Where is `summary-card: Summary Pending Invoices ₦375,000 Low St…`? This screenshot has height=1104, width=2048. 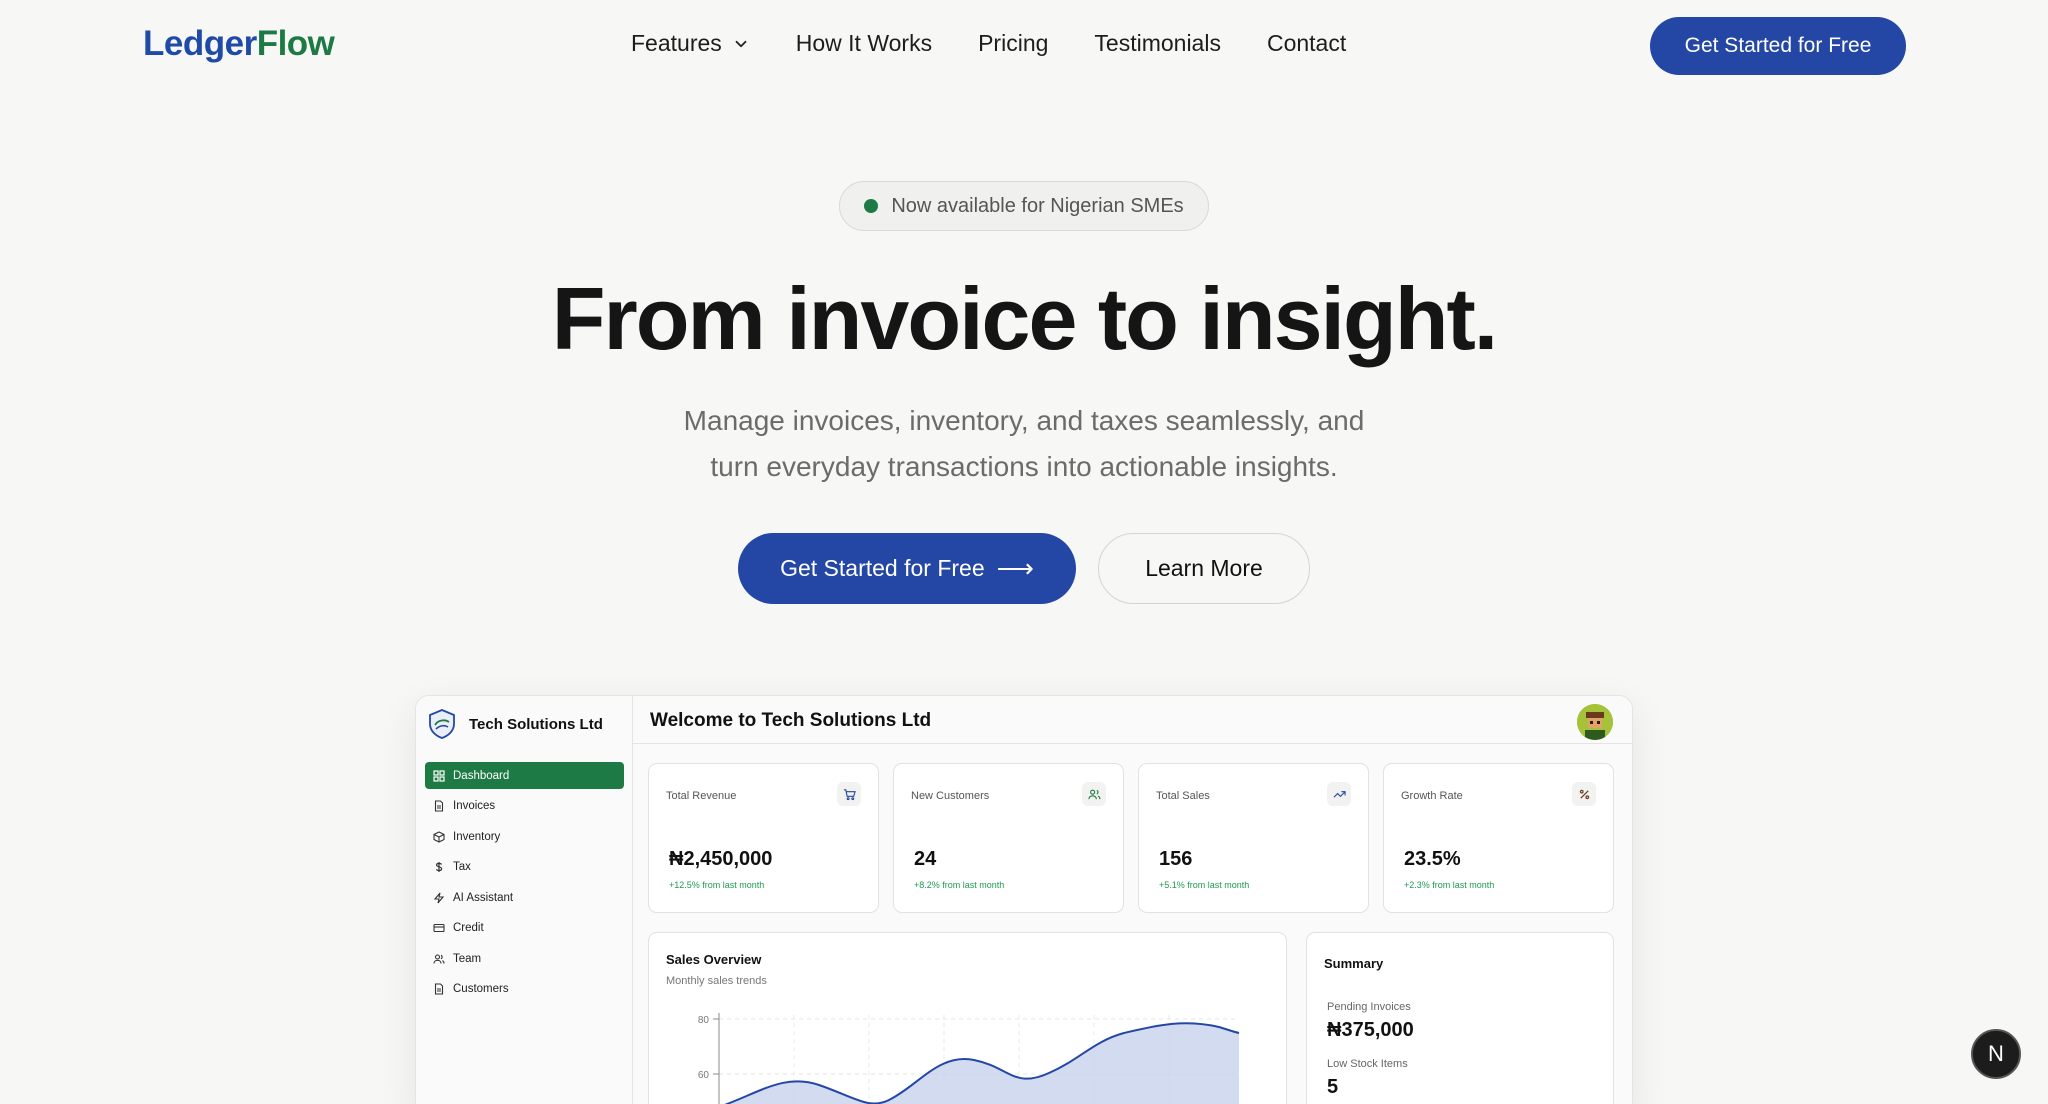
summary-card: Summary Pending Invoices ₦375,000 Low St… is located at coordinates (1460, 1018).